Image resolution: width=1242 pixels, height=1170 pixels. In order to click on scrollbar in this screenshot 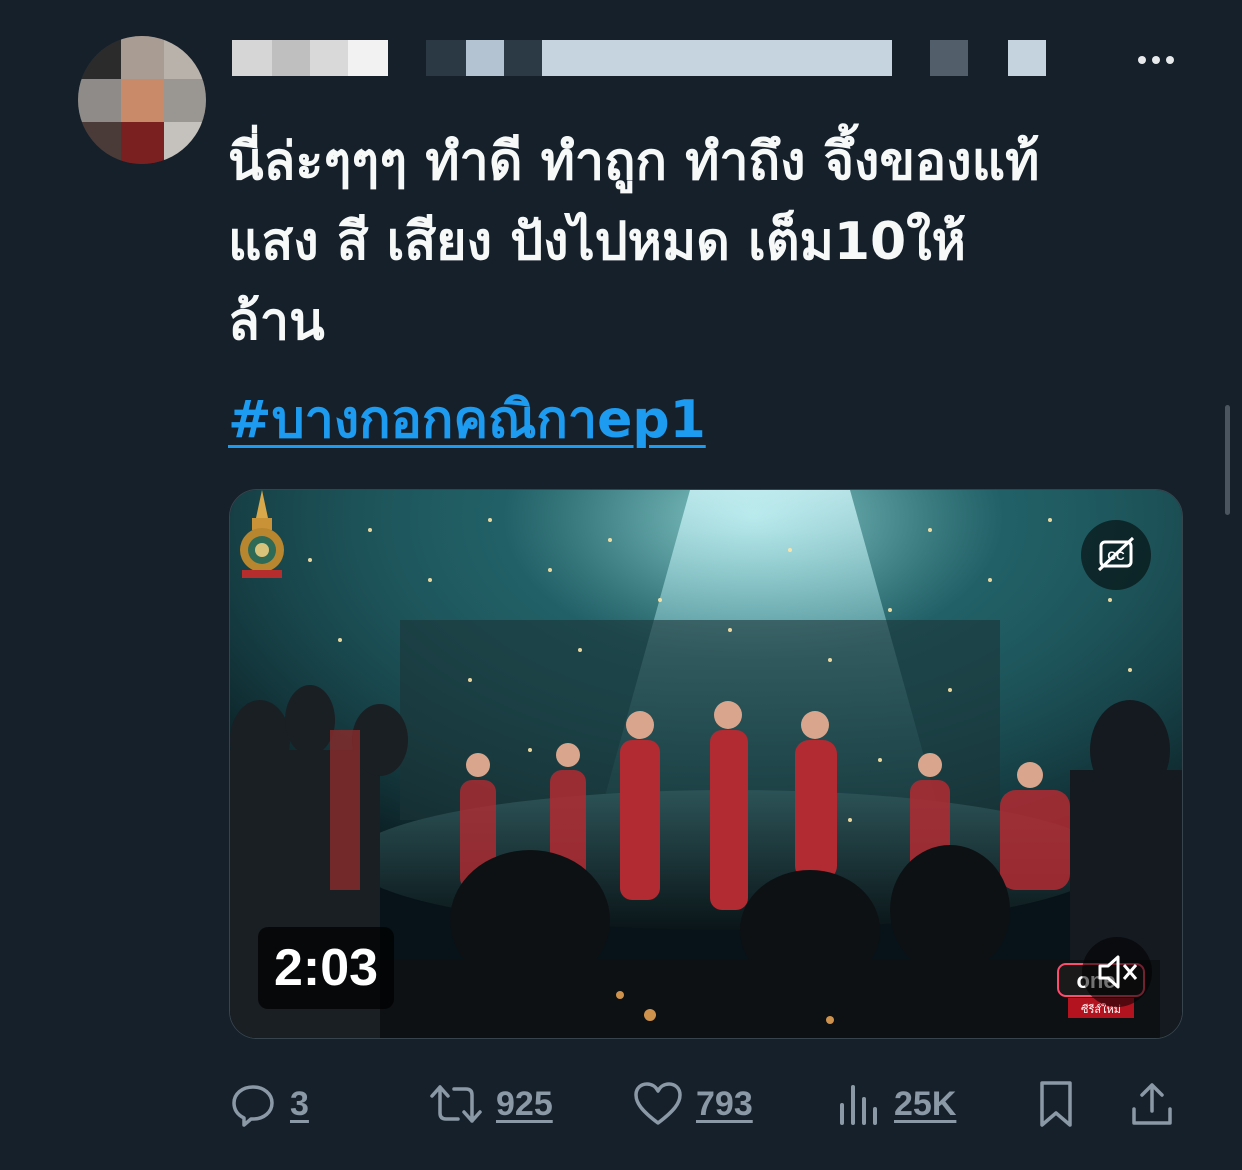, I will do `click(1227, 460)`.